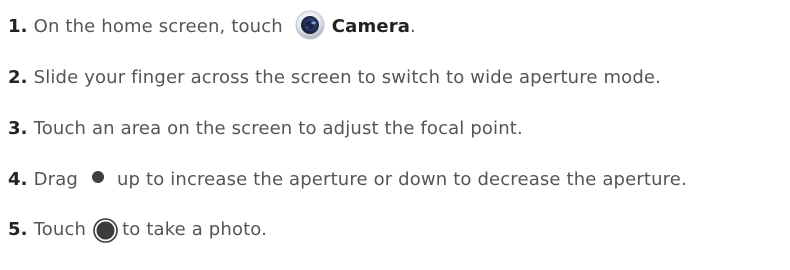 This screenshot has width=790, height=270. I want to click on camera-app-icon, so click(310, 25).